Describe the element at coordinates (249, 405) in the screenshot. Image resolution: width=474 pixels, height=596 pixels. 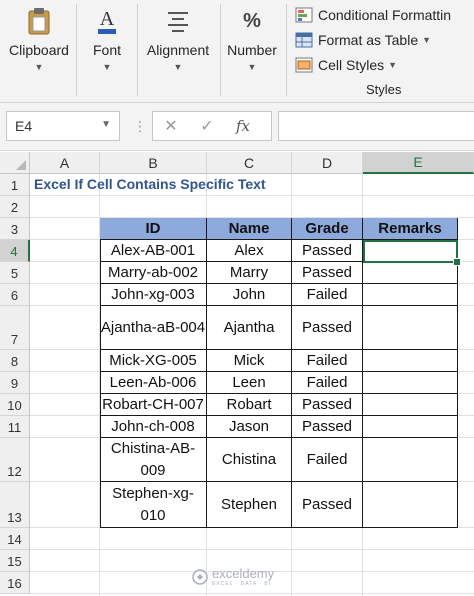
I see `table-cell-name: Robart` at that location.